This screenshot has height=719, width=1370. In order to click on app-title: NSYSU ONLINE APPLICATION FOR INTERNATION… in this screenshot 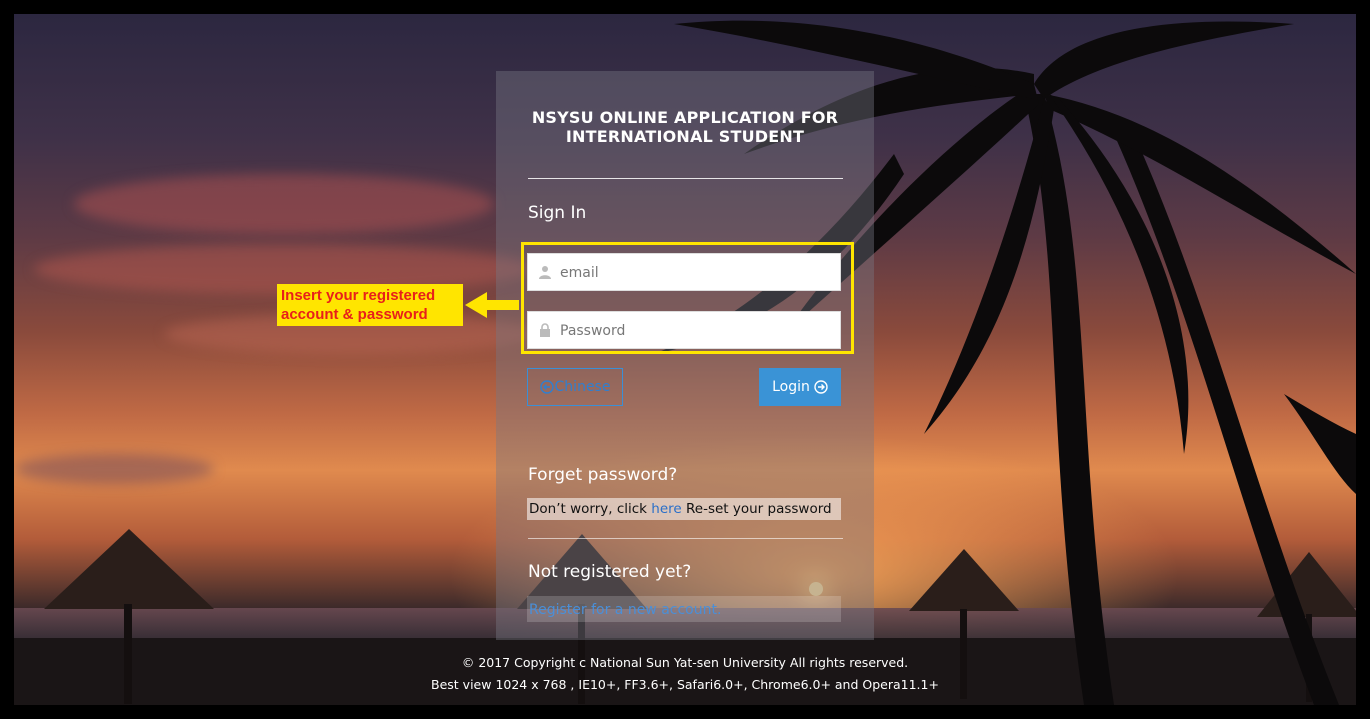, I will do `click(685, 127)`.